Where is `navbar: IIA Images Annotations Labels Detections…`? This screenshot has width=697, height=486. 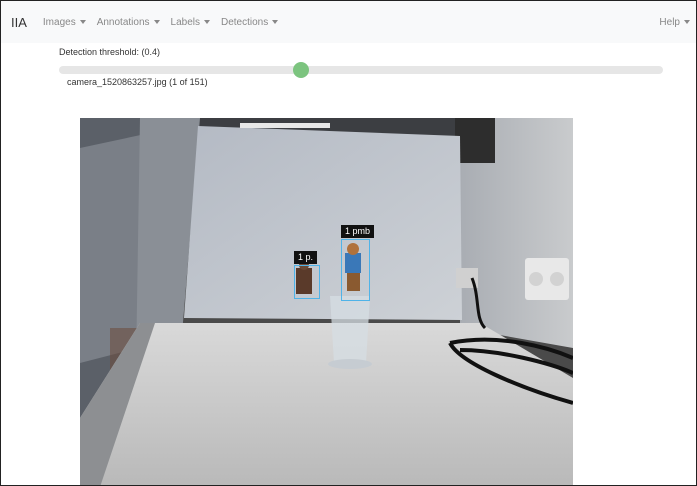
navbar: IIA Images Annotations Labels Detections… is located at coordinates (348, 22).